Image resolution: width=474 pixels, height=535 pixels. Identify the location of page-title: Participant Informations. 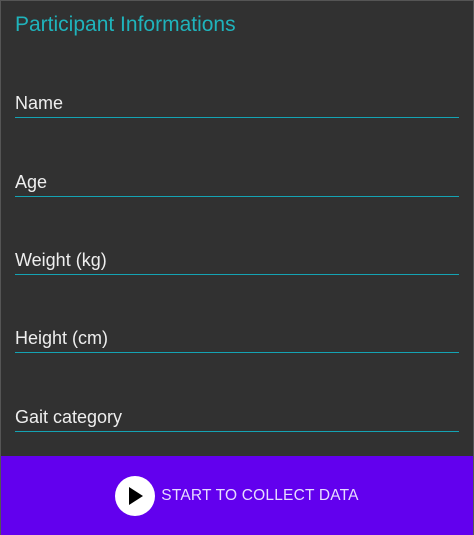
(125, 24).